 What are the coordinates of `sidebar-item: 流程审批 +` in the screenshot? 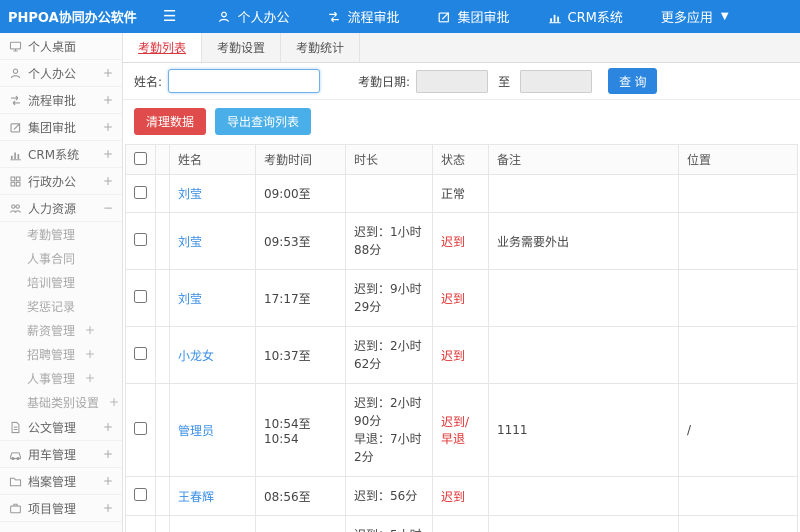 It's located at (61, 100).